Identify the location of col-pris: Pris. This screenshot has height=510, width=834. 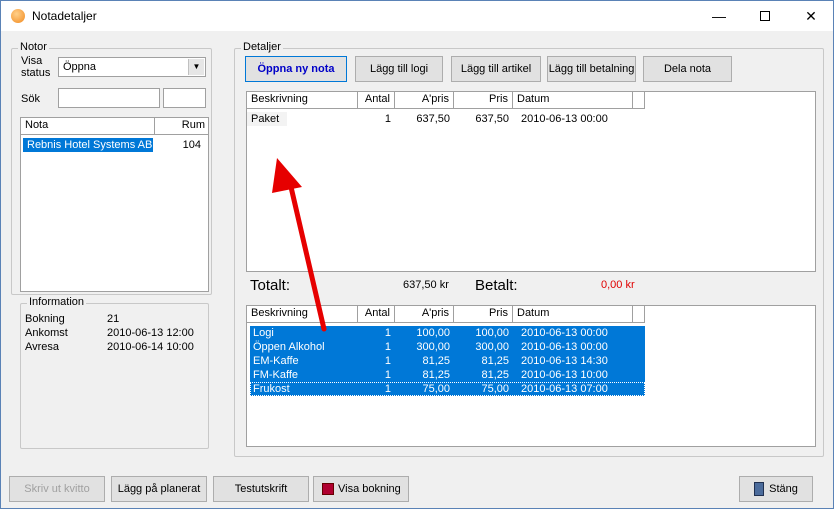
(483, 100).